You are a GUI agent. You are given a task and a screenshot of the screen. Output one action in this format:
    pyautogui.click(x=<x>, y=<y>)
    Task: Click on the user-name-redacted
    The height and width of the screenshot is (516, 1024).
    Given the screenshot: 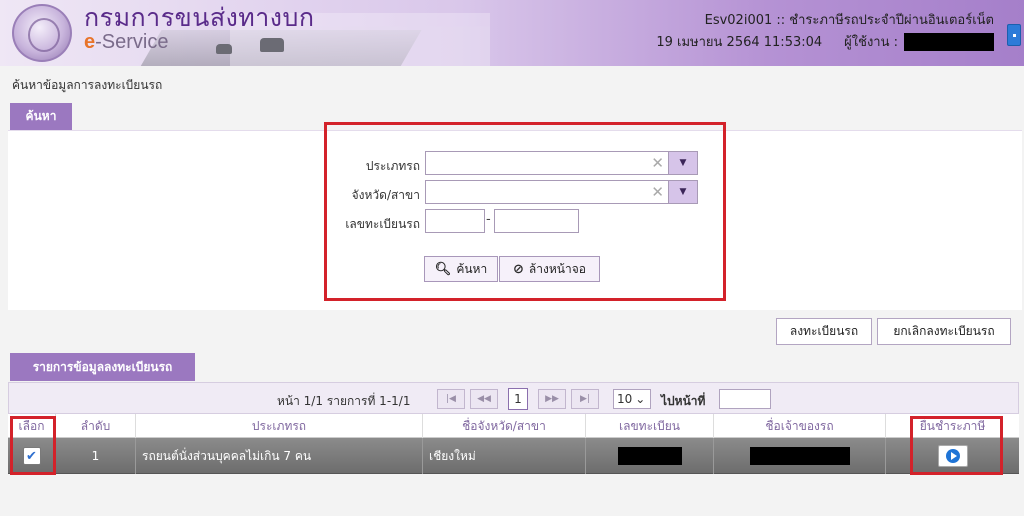 What is the action you would take?
    pyautogui.click(x=949, y=41)
    